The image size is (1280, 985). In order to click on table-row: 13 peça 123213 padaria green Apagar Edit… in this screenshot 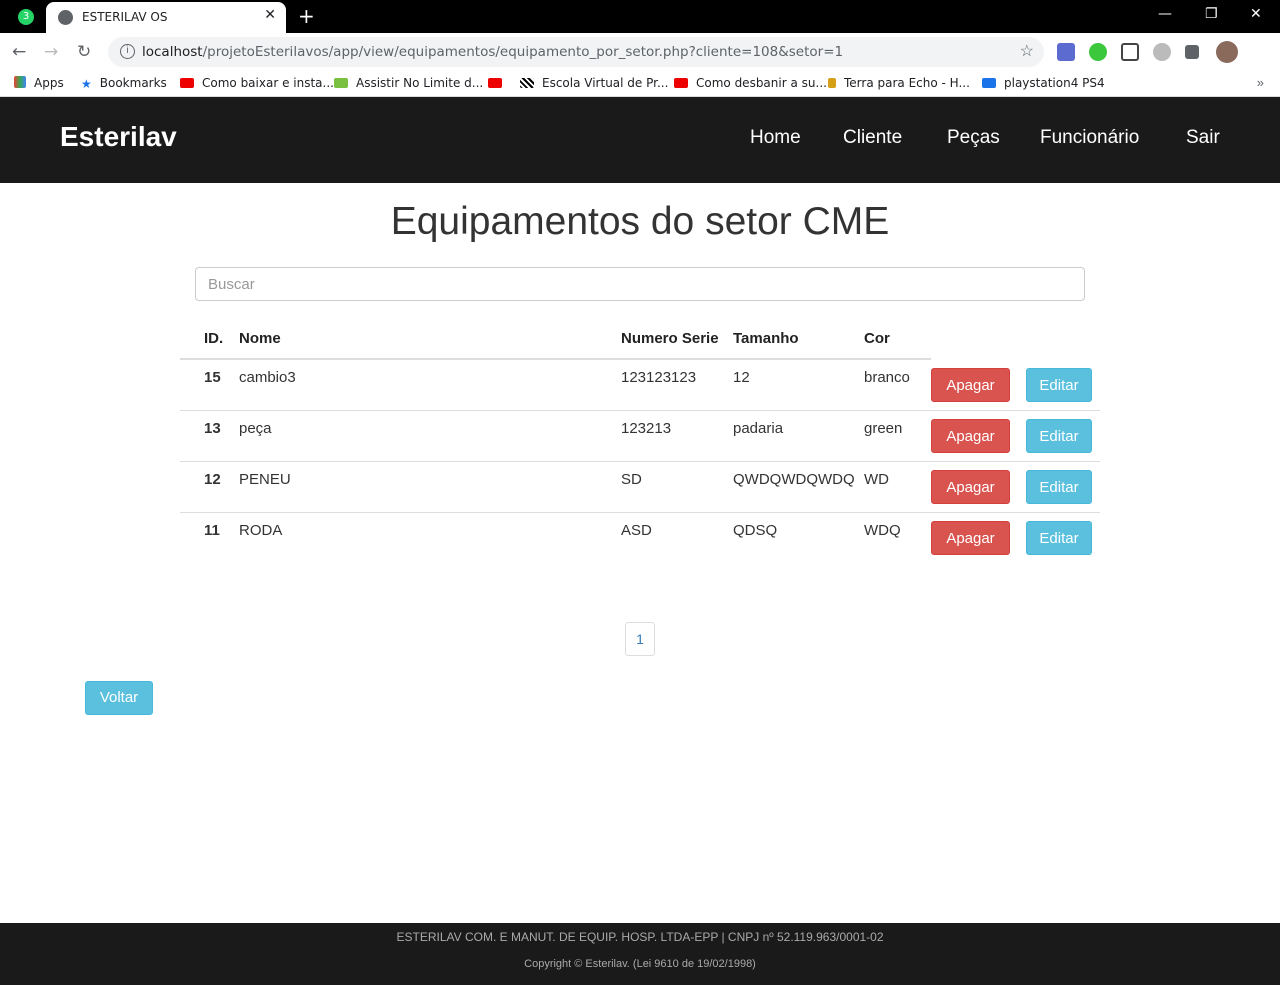, I will do `click(640, 435)`.